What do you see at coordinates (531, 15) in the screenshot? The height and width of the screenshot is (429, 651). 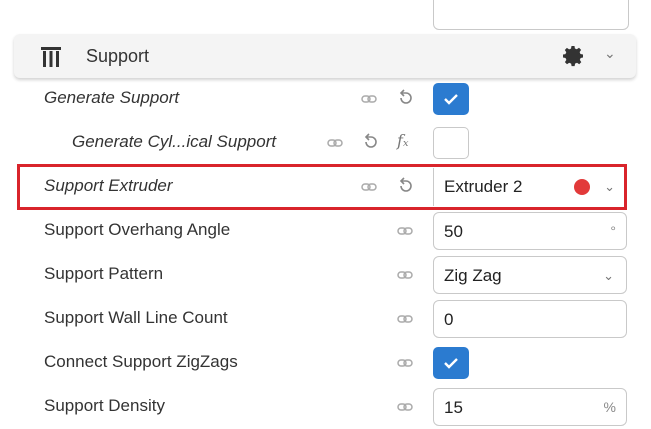 I see `previous-setting-field` at bounding box center [531, 15].